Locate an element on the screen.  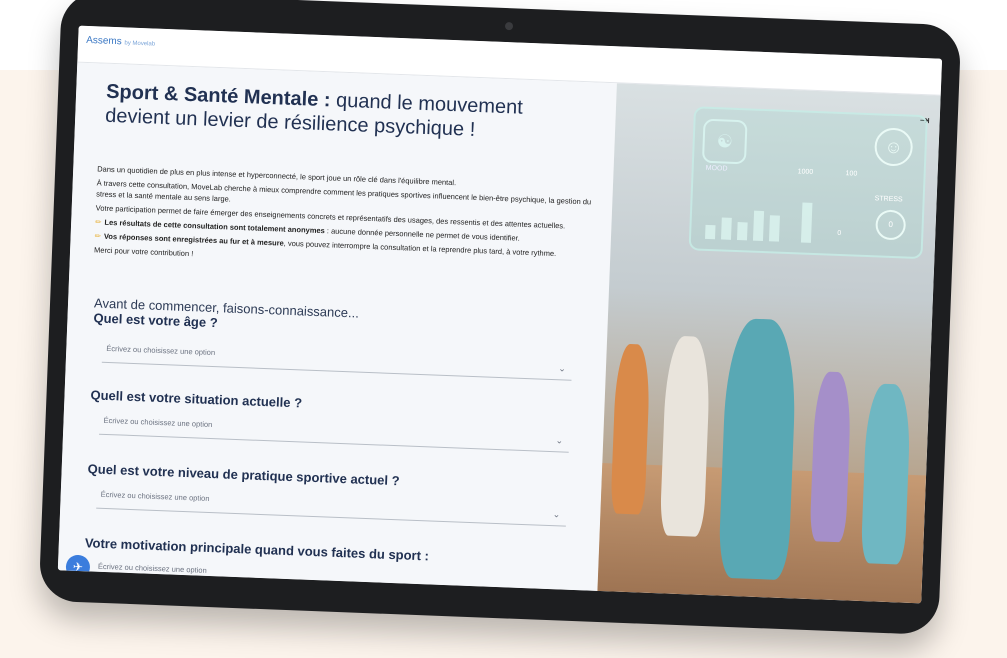
mood-label: MOOD is located at coordinates (716, 168).